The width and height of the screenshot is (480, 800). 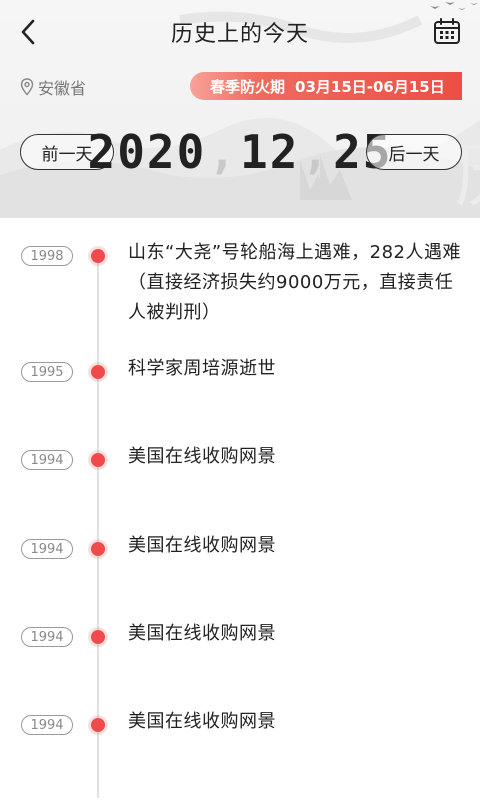 I want to click on fire-season-range: 03月15日-06月15日, so click(x=370, y=86).